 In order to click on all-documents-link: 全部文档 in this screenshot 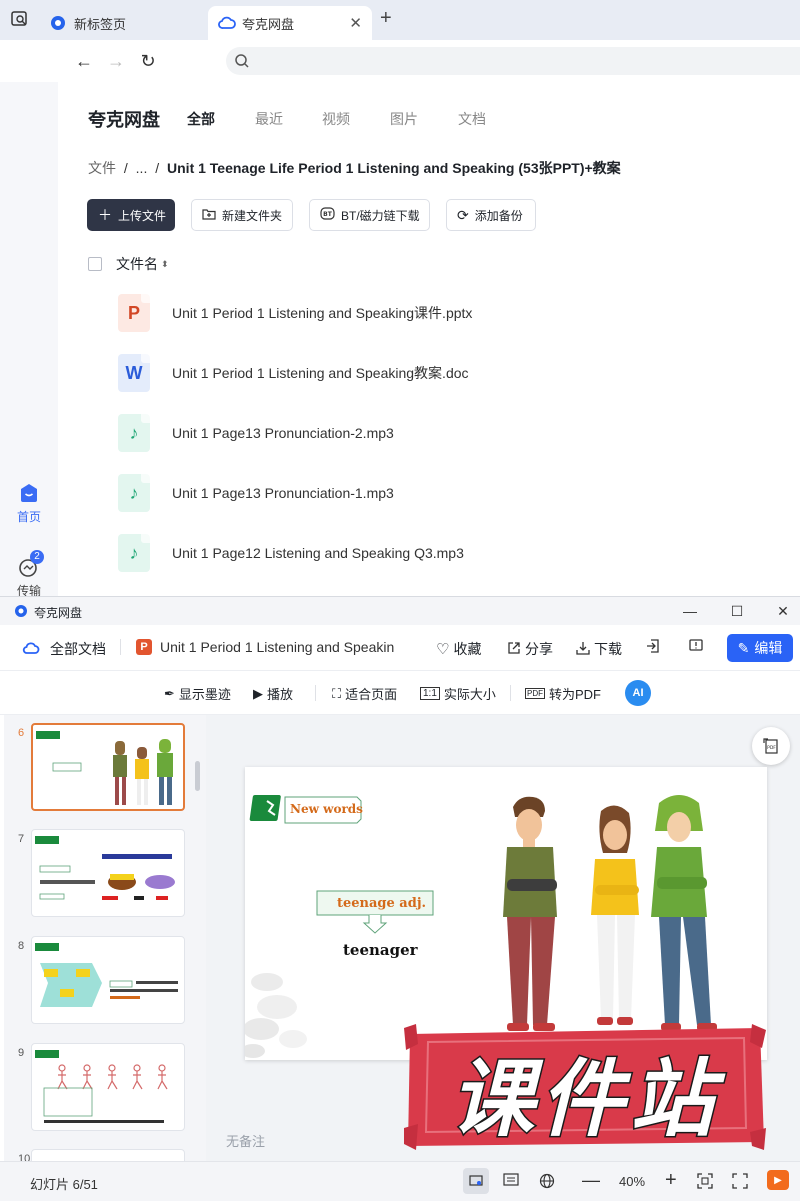, I will do `click(64, 649)`.